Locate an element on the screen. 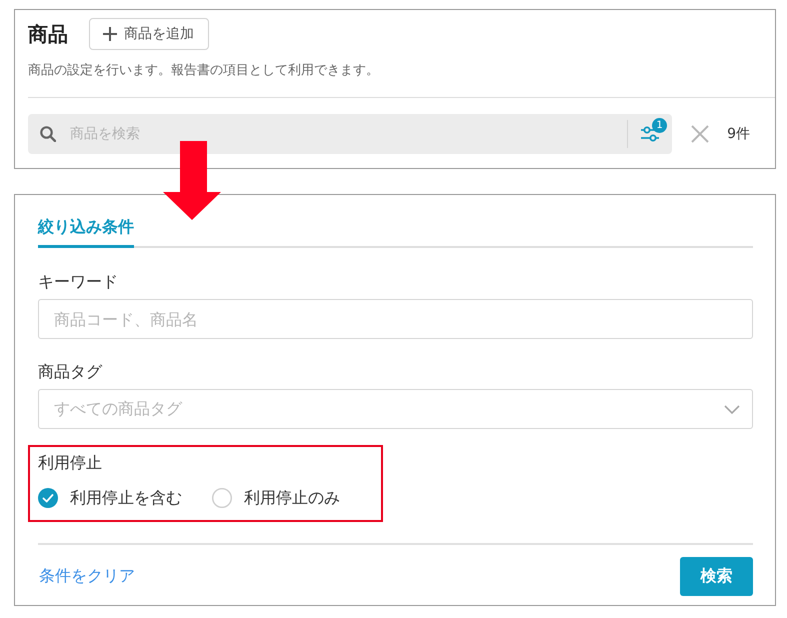 The width and height of the screenshot is (787, 618). search-icon is located at coordinates (48, 134).